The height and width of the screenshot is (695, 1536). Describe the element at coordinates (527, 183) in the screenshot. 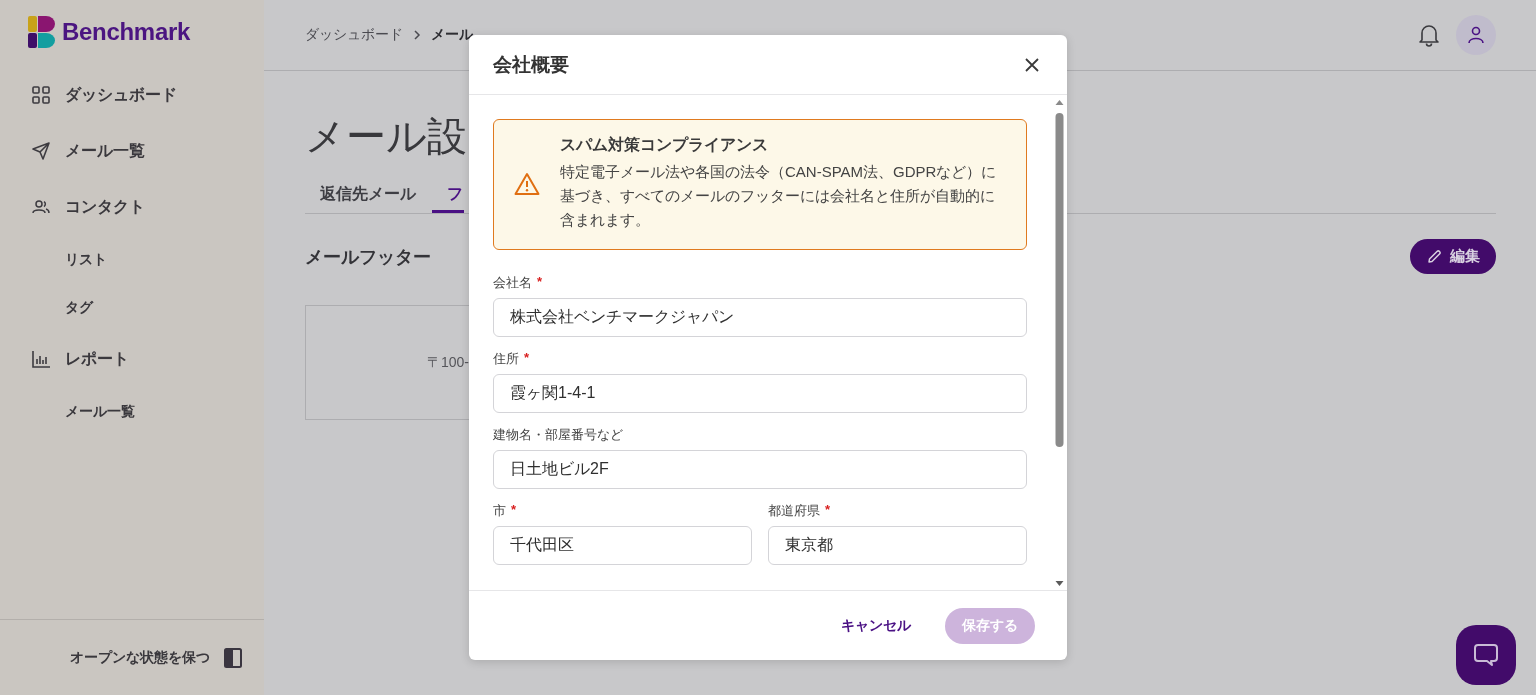

I see `warning-icon` at that location.